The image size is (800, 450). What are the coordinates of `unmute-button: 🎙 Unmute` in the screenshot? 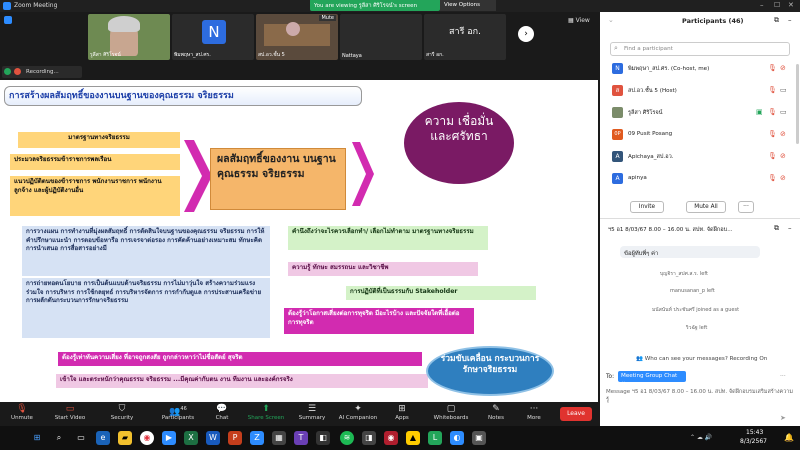 It's located at (22, 414).